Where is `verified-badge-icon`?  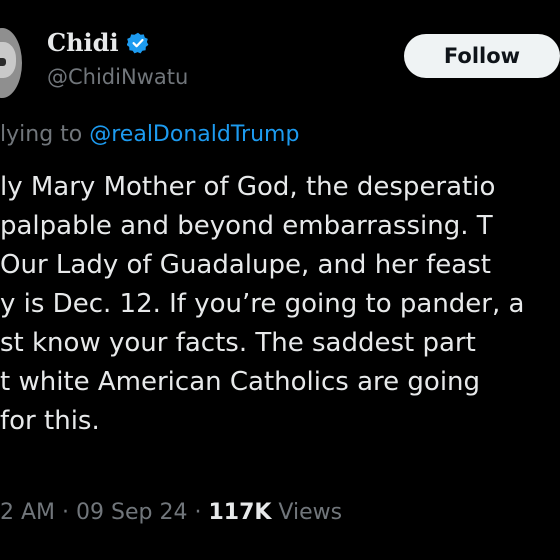
verified-badge-icon is located at coordinates (137, 43).